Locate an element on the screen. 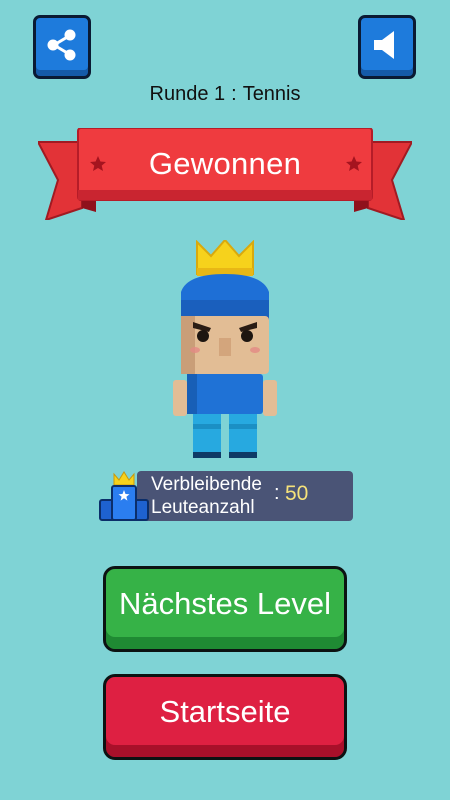 The height and width of the screenshot is (800, 450). next-level-button: Nächstes Level is located at coordinates (225, 609).